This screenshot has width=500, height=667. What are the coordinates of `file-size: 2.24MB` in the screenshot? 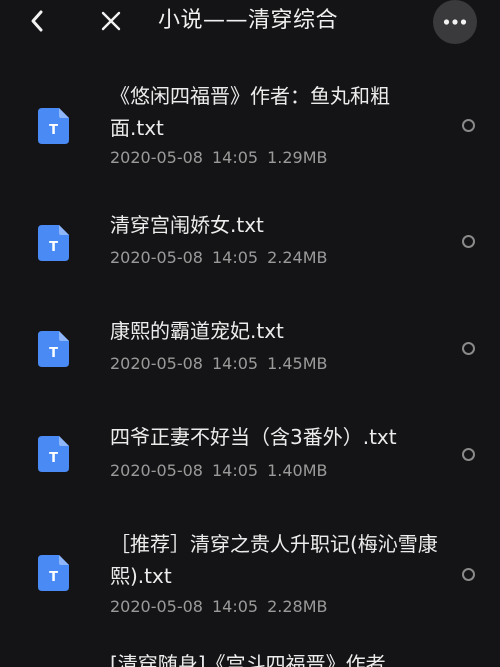 It's located at (297, 257).